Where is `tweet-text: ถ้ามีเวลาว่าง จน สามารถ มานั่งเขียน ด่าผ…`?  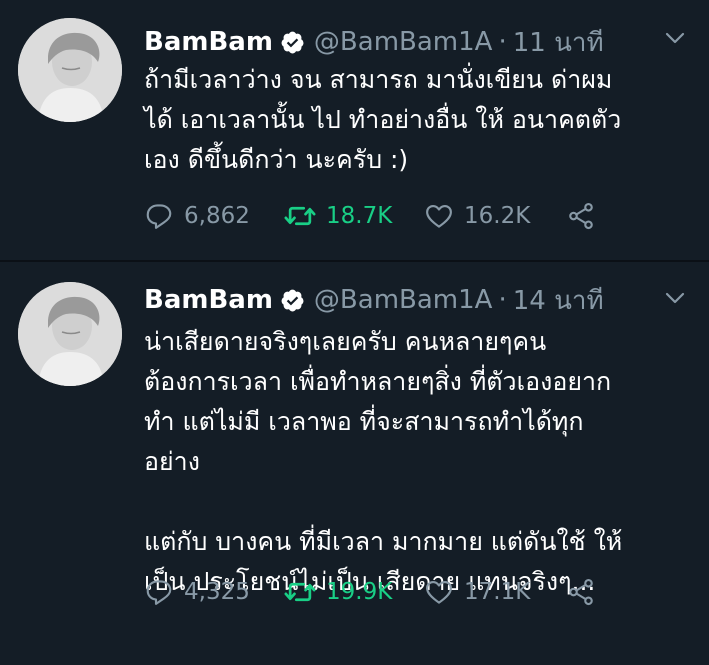 tweet-text: ถ้ามีเวลาว่าง จน สามารถ มานั่งเขียน ด่าผ… is located at coordinates (383, 119).